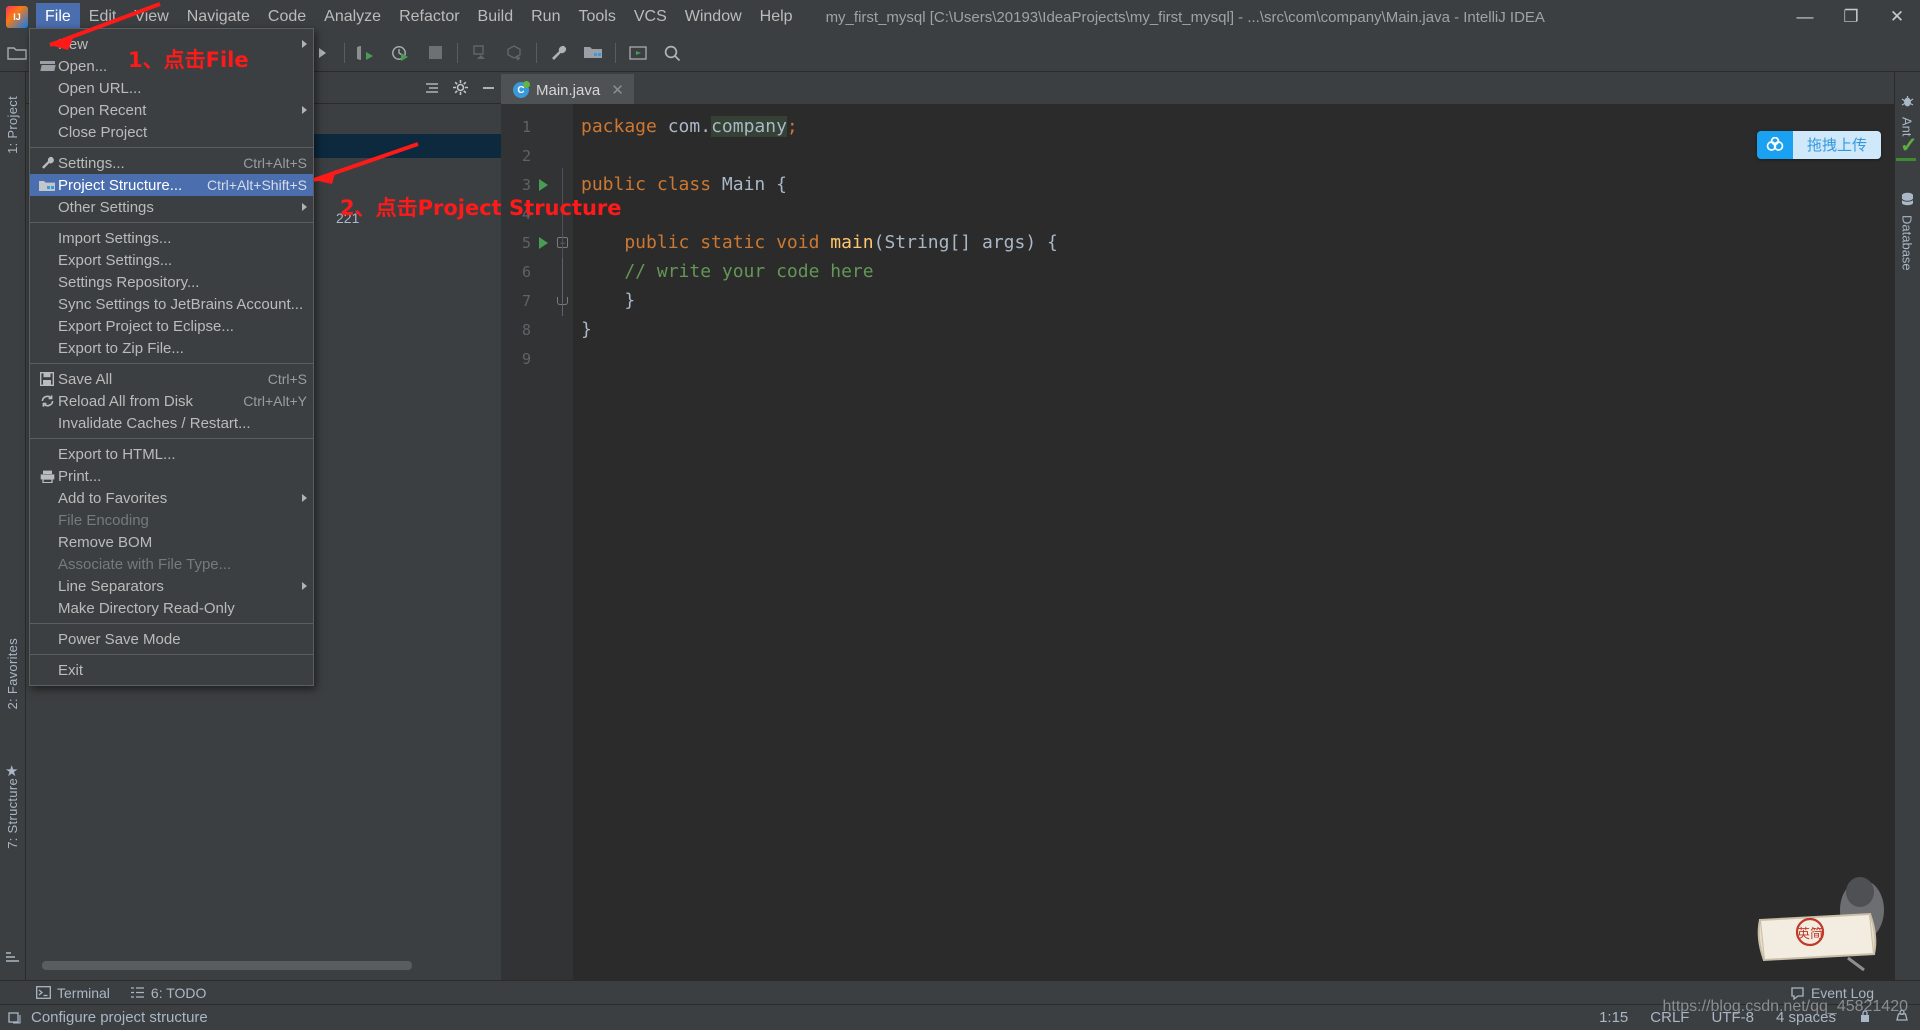 This screenshot has width=1920, height=1030. What do you see at coordinates (432, 88) in the screenshot?
I see `collapse-all-icon` at bounding box center [432, 88].